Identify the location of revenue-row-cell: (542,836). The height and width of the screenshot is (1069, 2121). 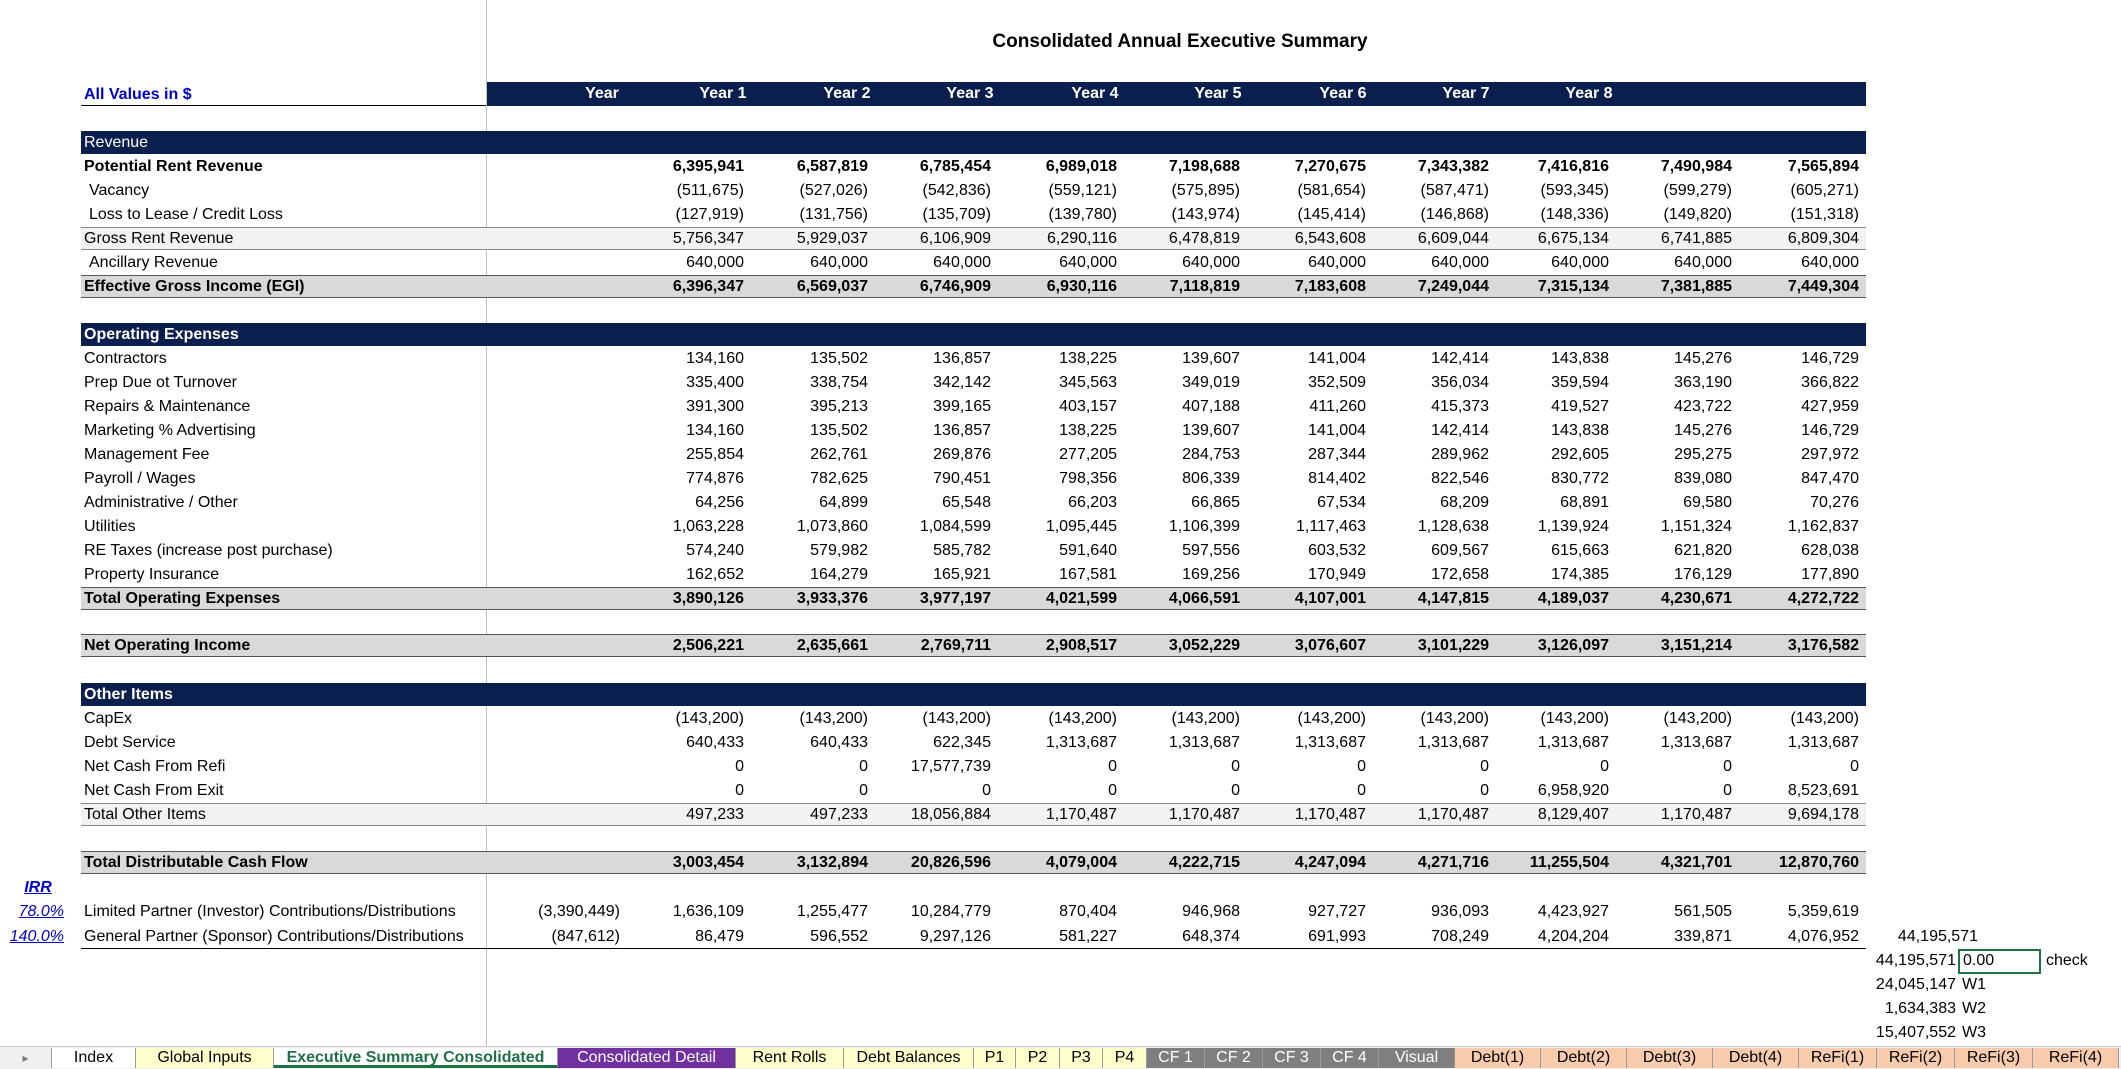
(931, 191).